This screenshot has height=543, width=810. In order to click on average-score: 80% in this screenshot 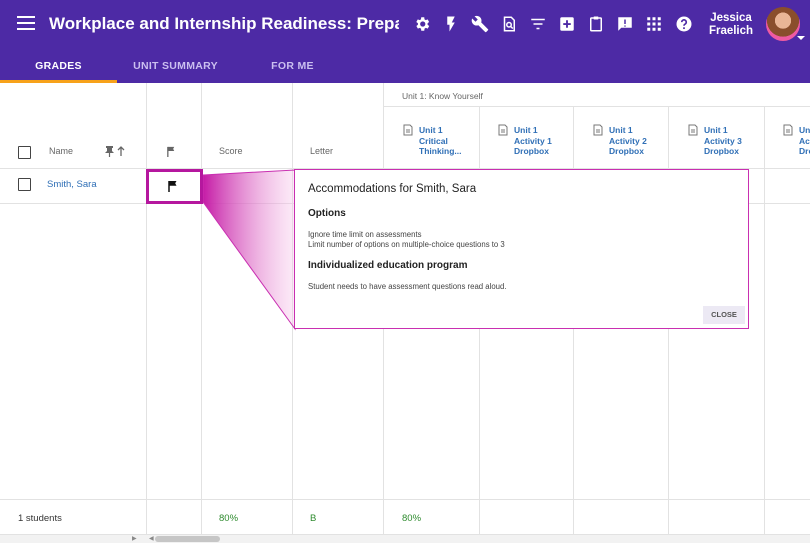, I will do `click(229, 518)`.